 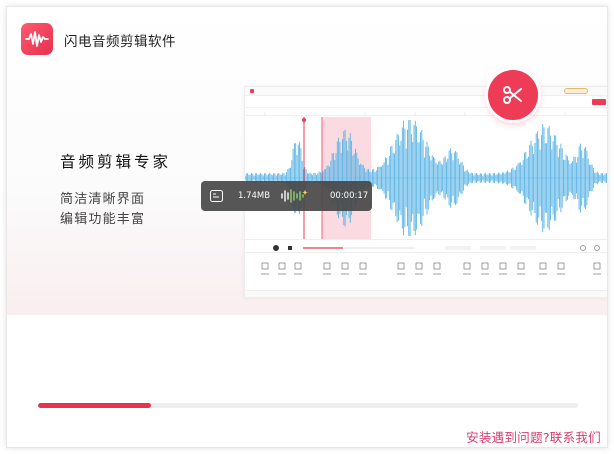 I want to click on waveform-icon, so click(x=294, y=197).